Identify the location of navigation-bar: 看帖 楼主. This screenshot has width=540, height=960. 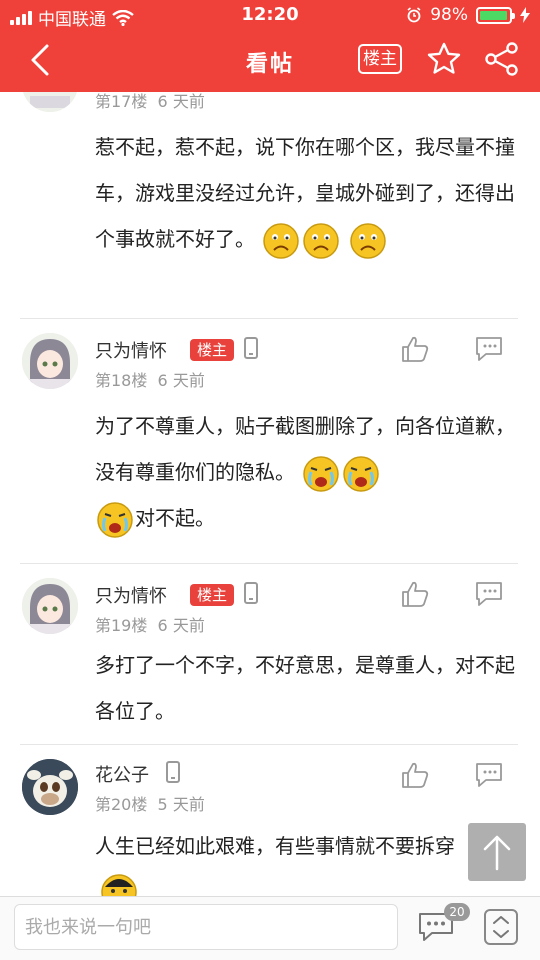
(270, 61).